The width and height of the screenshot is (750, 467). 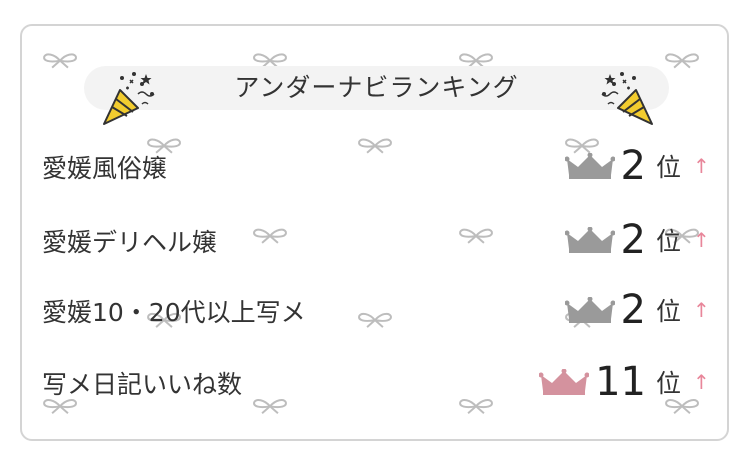 I want to click on ranking-category-label: 愛媛10・20代以上写メ, so click(x=174, y=312).